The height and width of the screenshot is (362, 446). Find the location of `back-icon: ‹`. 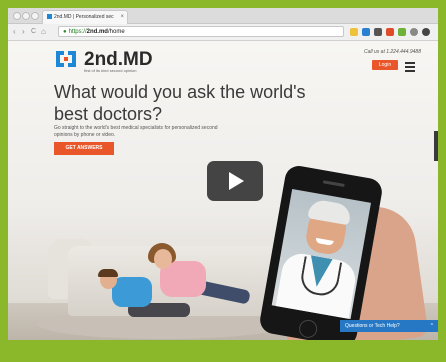

back-icon: ‹ is located at coordinates (14, 32).